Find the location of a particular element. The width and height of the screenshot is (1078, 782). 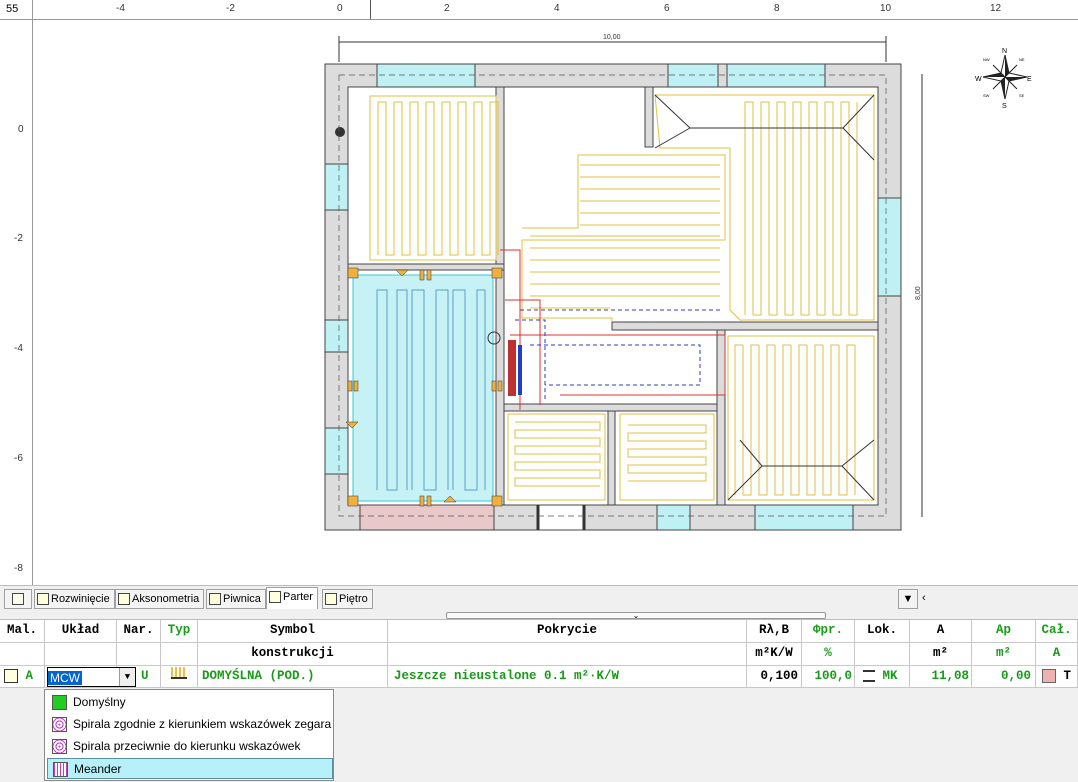

ruler-label: 4 is located at coordinates (557, 8).